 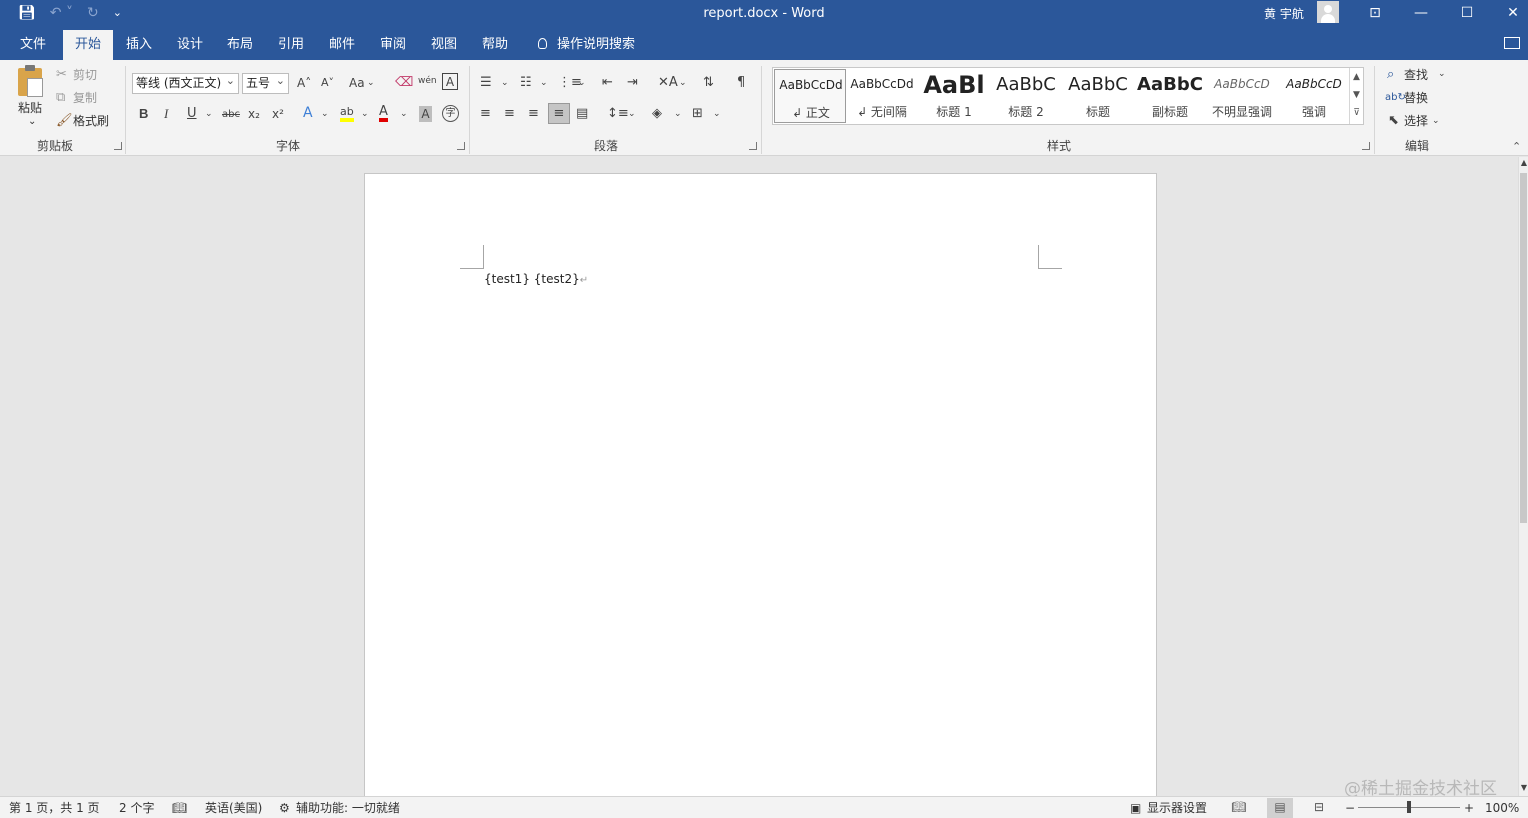 What do you see at coordinates (427, 81) in the screenshot?
I see `phonetic-guide-button: wén` at bounding box center [427, 81].